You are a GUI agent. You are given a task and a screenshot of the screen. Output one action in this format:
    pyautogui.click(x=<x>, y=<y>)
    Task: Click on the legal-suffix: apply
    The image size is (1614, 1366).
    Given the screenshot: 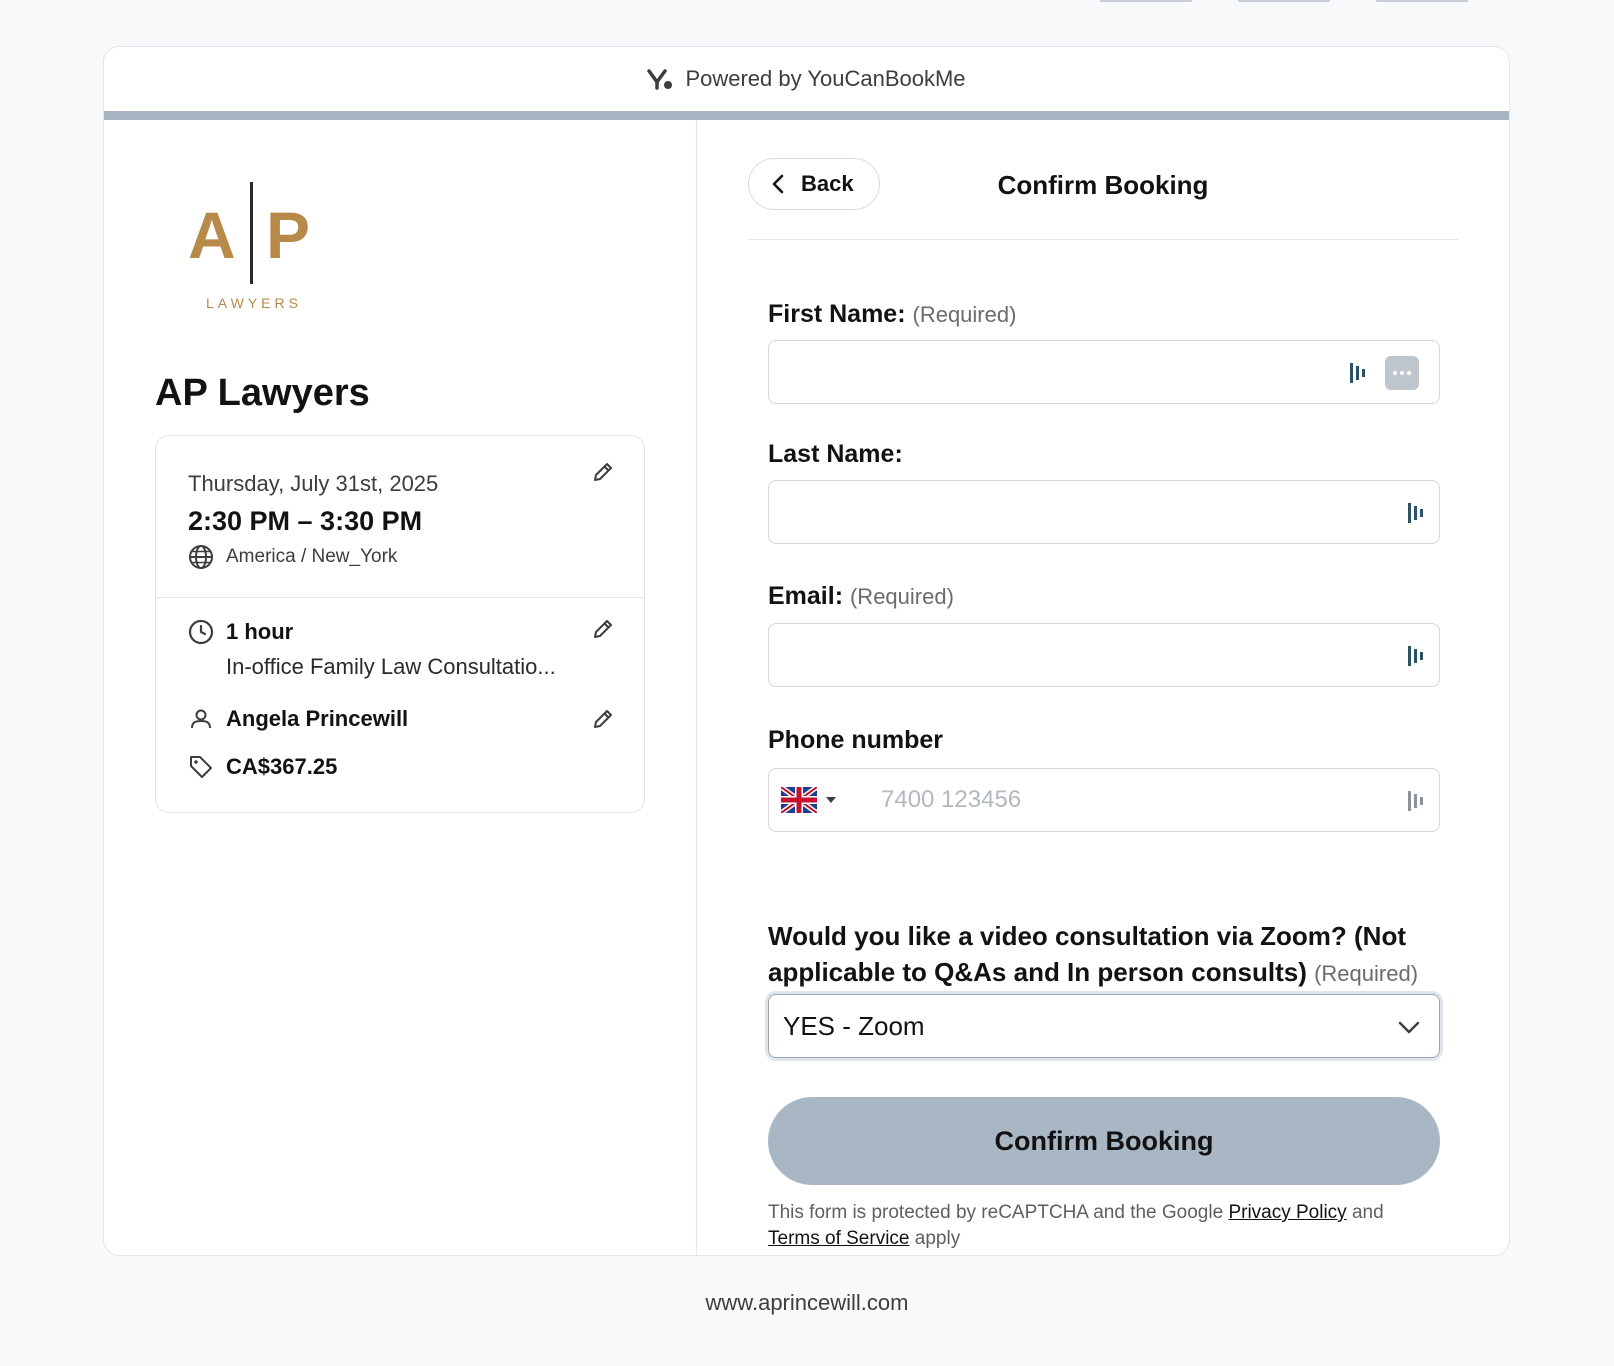 What is the action you would take?
    pyautogui.click(x=937, y=1238)
    